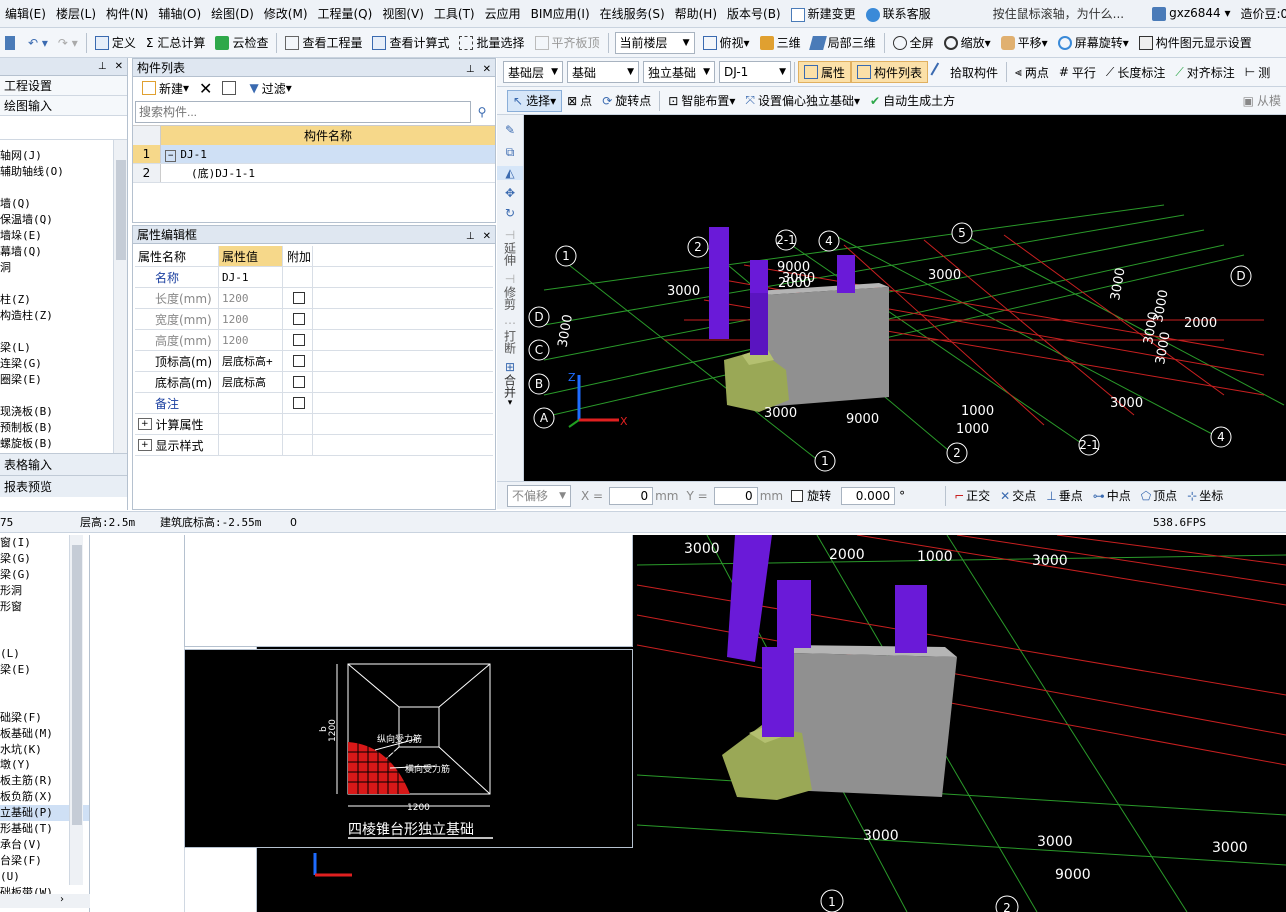 The width and height of the screenshot is (1286, 912). I want to click on menu-version: 版本号(B), so click(754, 13).